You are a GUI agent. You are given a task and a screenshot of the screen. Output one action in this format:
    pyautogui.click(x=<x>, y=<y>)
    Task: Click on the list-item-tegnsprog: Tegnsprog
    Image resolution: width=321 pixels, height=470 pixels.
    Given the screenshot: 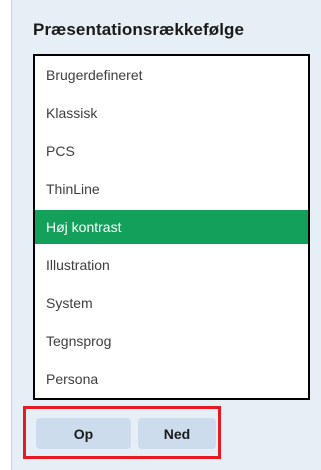 What is the action you would take?
    pyautogui.click(x=171, y=341)
    